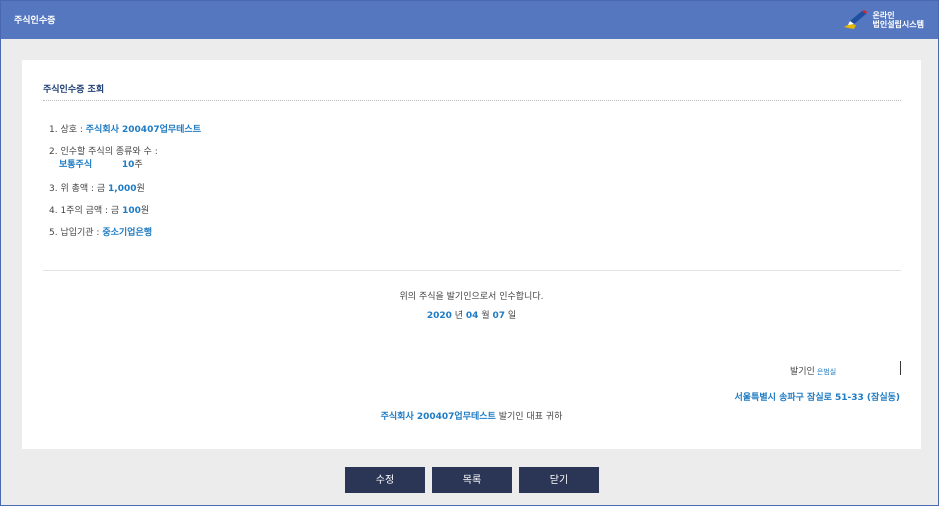 This screenshot has width=939, height=506. Describe the element at coordinates (439, 316) in the screenshot. I see `date-year: 2020` at that location.